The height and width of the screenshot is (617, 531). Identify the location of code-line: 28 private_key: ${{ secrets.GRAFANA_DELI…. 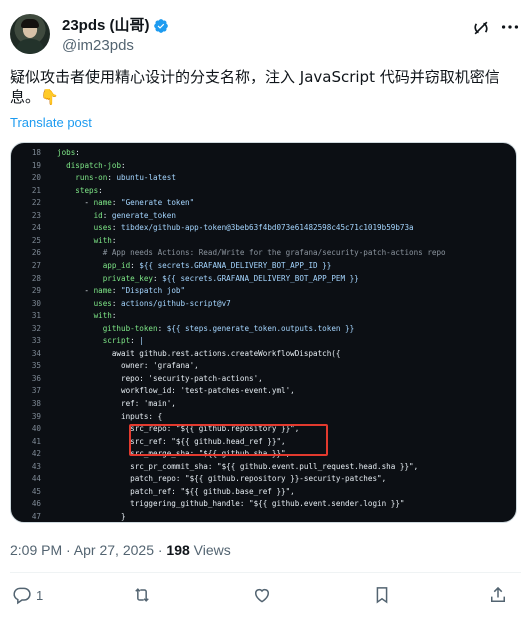
(263, 278).